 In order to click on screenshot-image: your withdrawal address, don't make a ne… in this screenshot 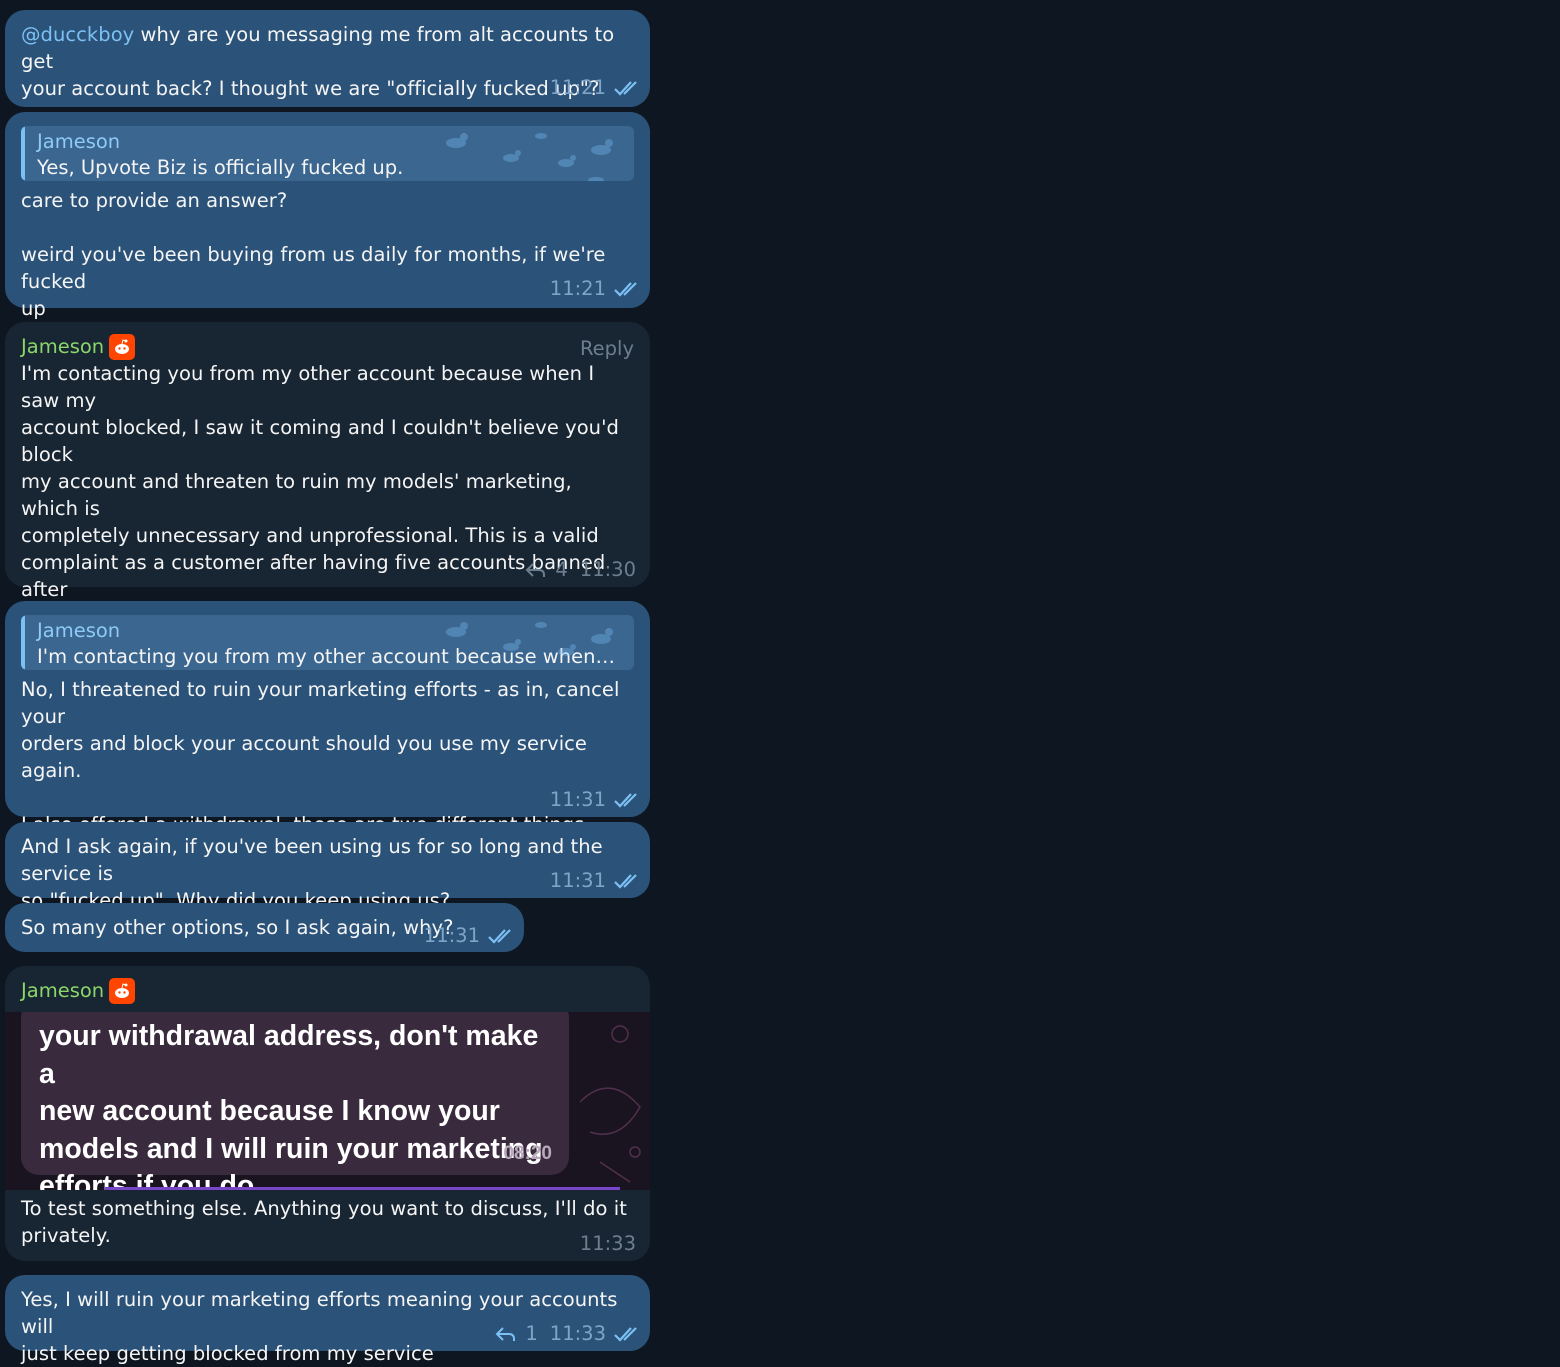, I will do `click(327, 1101)`.